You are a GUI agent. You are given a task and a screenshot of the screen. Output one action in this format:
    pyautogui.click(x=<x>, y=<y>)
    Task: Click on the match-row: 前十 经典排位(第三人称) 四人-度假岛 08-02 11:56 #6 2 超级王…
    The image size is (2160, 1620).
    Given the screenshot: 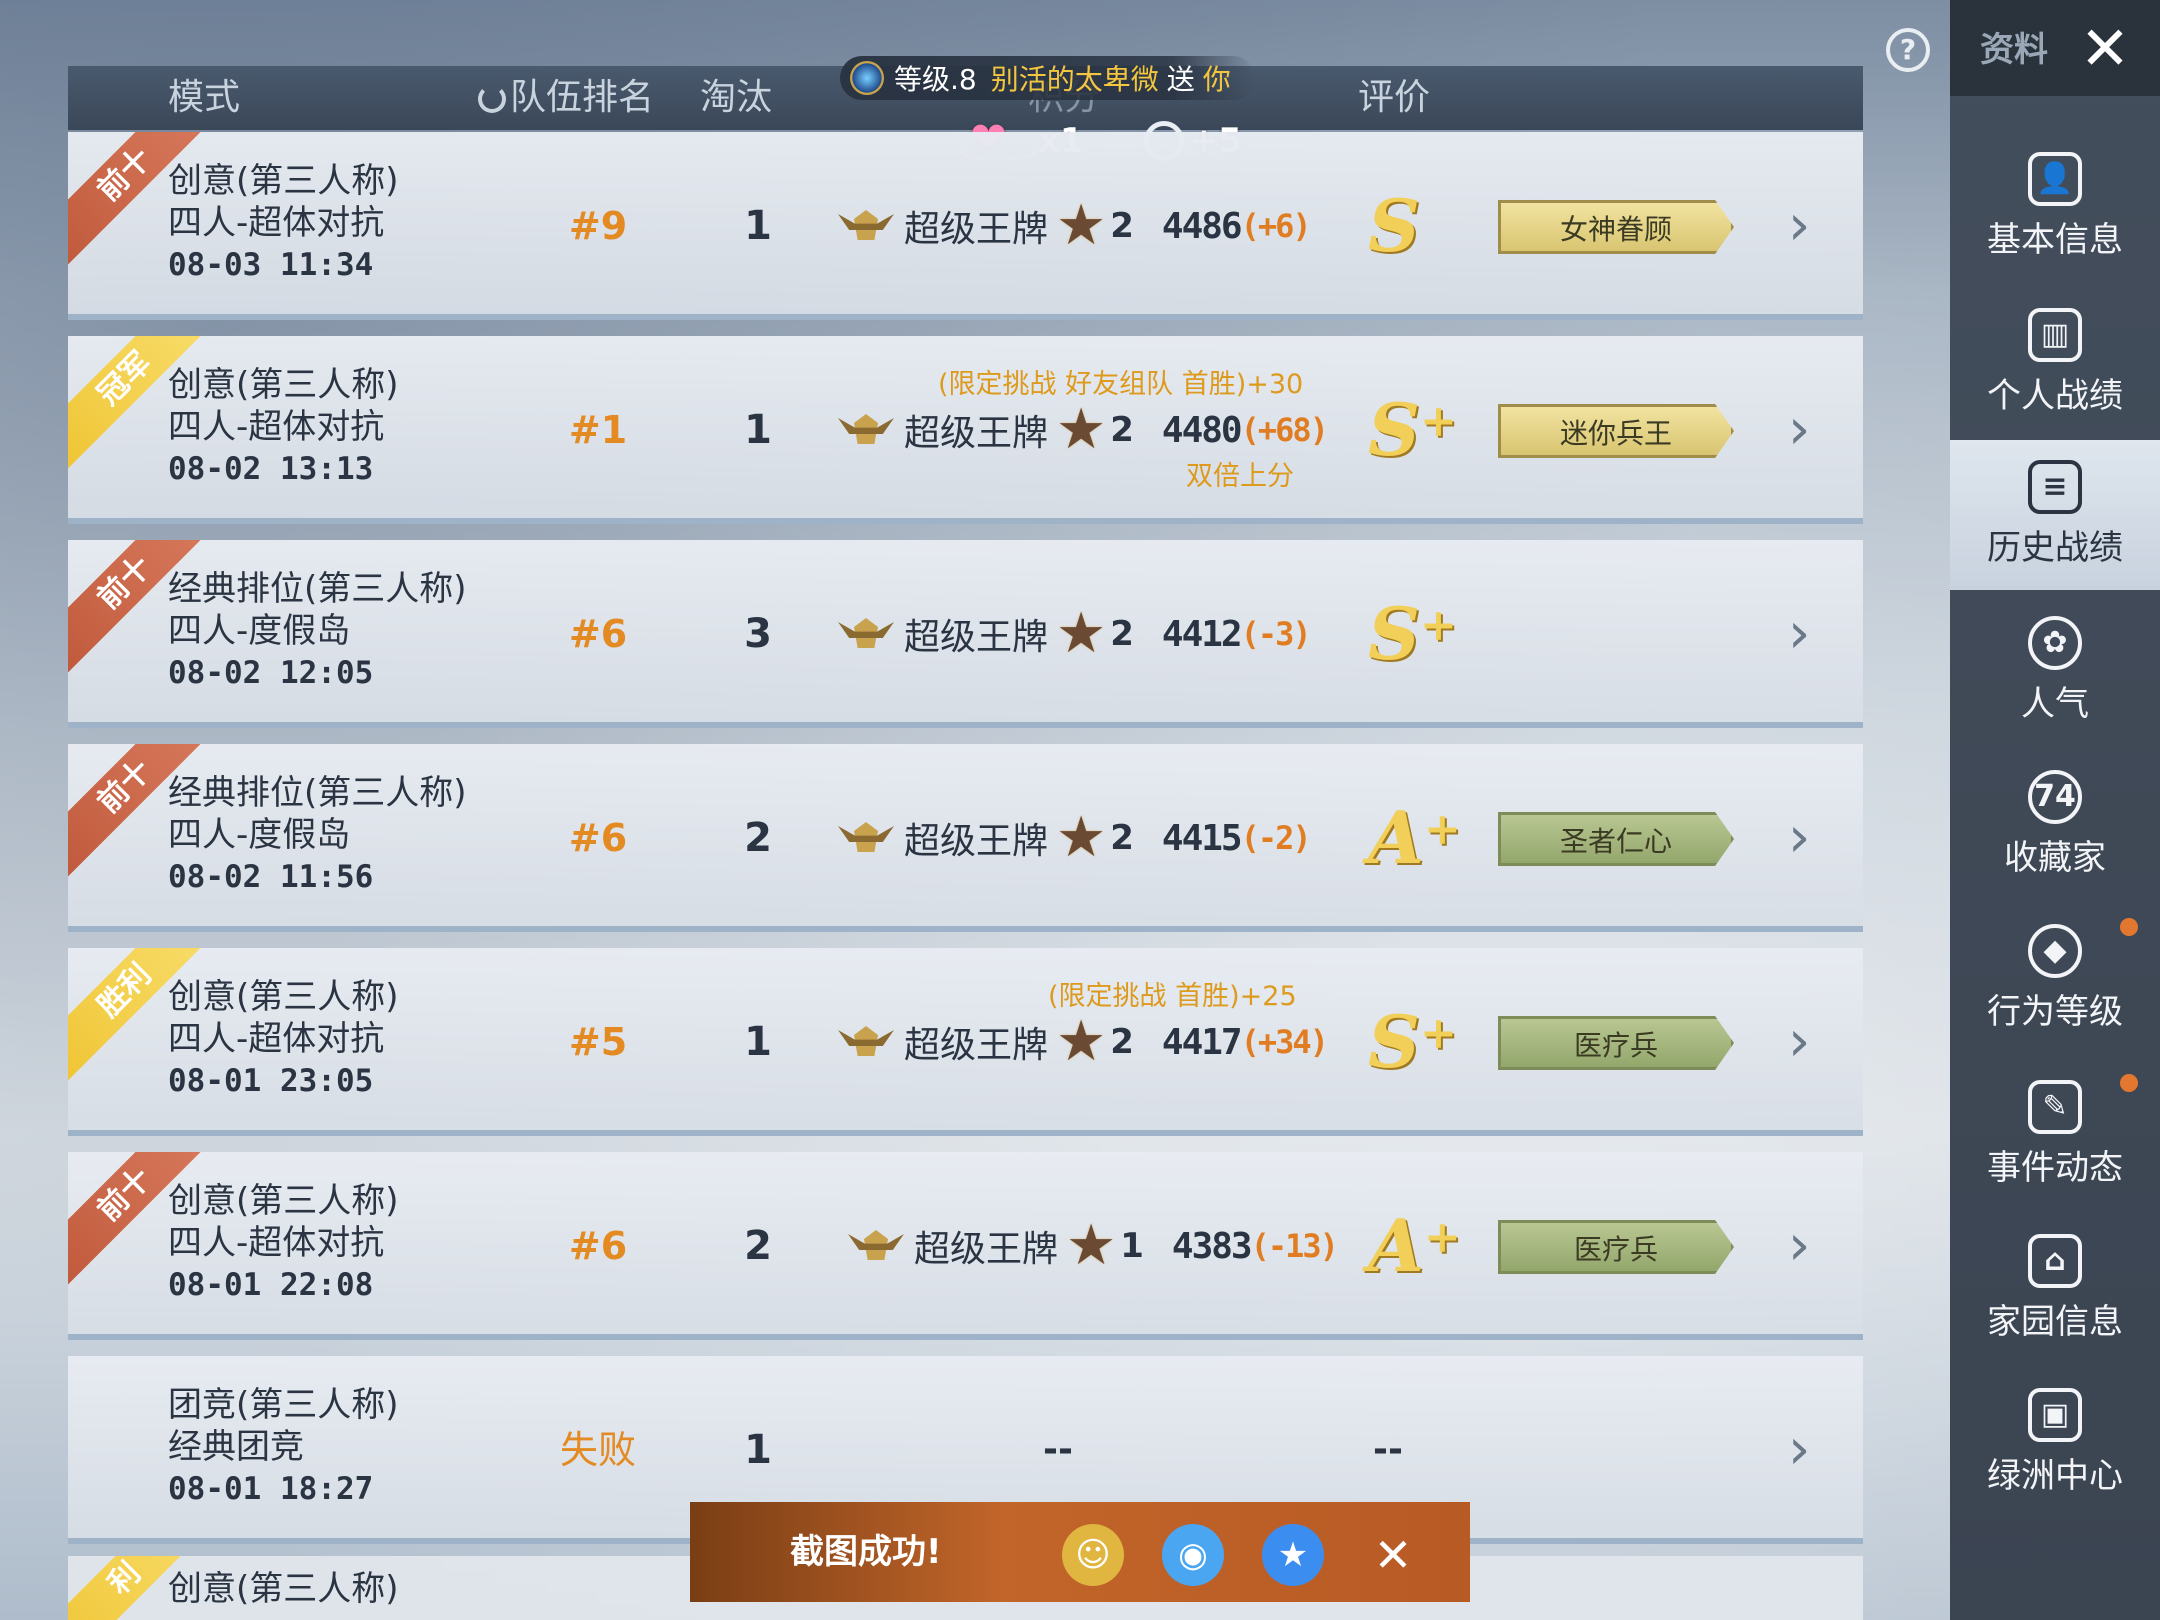 What is the action you would take?
    pyautogui.click(x=965, y=838)
    